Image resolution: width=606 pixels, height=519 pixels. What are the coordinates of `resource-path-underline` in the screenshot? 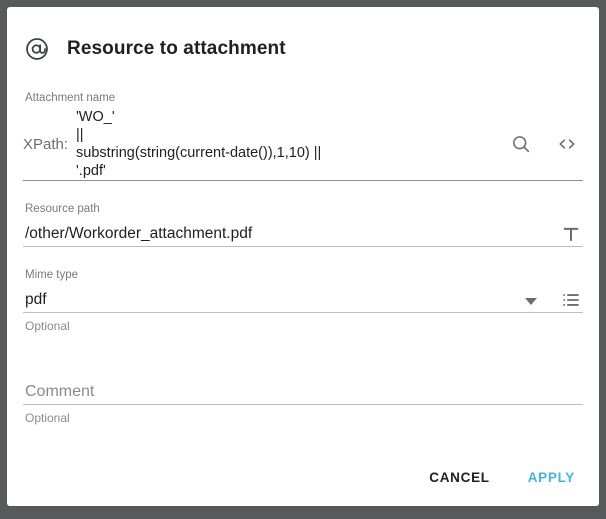 It's located at (303, 246).